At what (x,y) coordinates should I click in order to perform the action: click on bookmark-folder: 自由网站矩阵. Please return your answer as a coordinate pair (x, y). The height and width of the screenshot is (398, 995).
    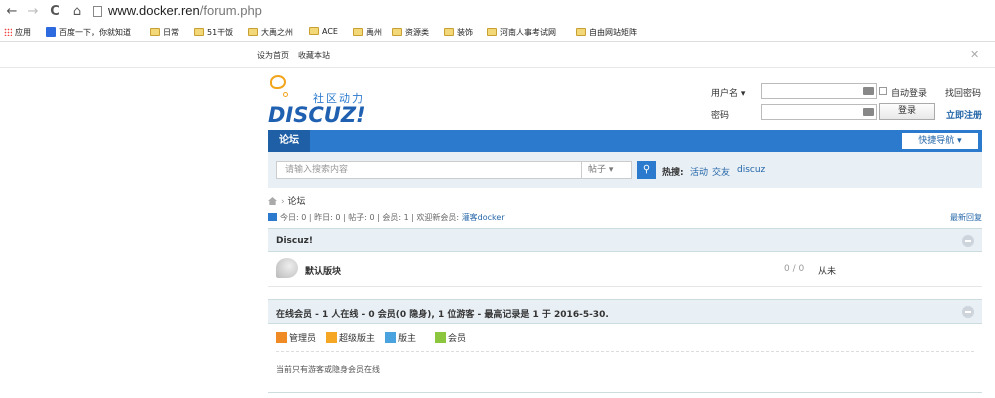
    Looking at the image, I should click on (606, 32).